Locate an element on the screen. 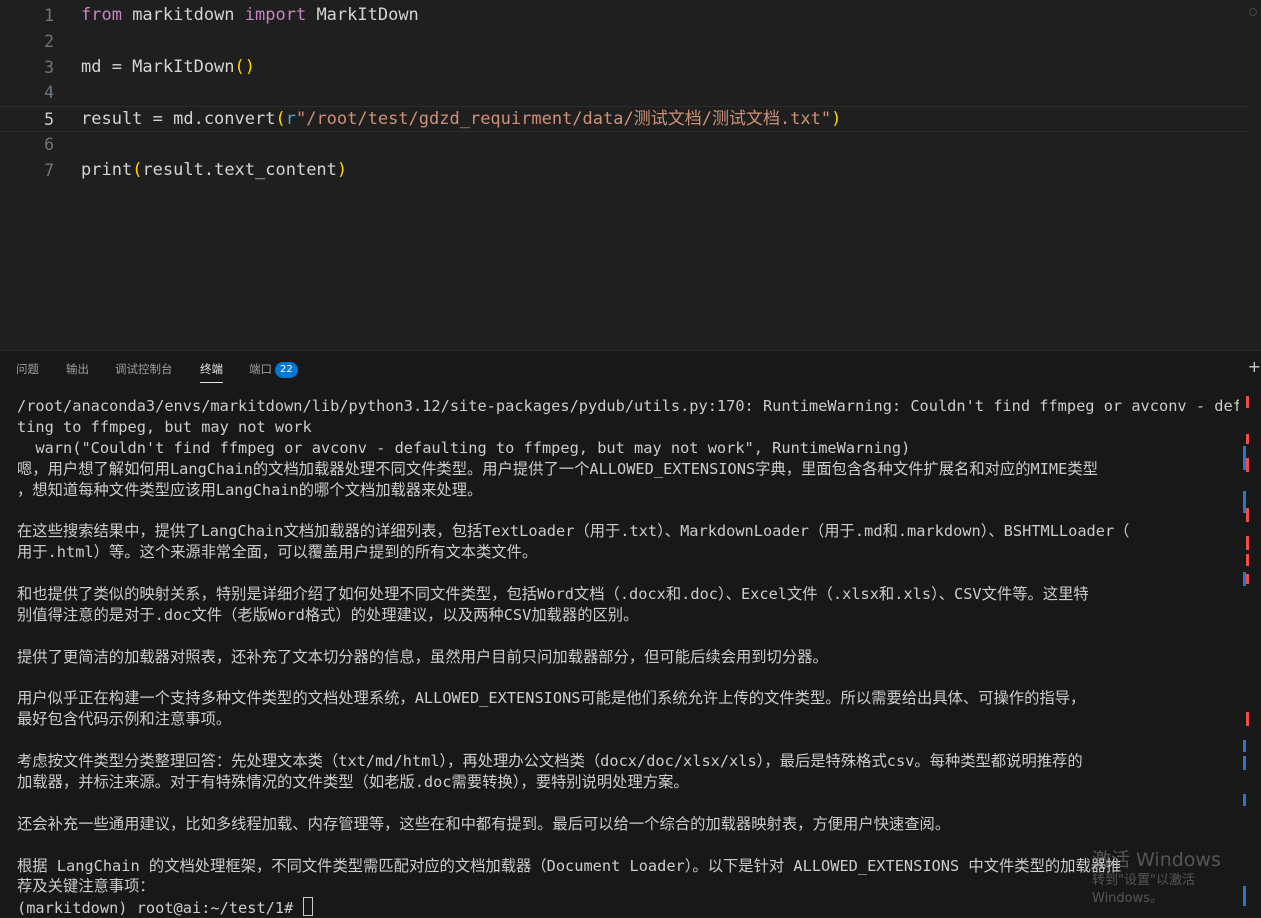 Image resolution: width=1261 pixels, height=918 pixels. watermark-title: 激活 Windows is located at coordinates (1156, 860).